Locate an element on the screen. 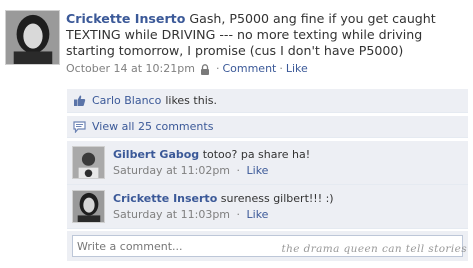 This screenshot has height=268, width=473. post-meta: October 14 at 10:21pm · Comment · Like is located at coordinates (267, 69).